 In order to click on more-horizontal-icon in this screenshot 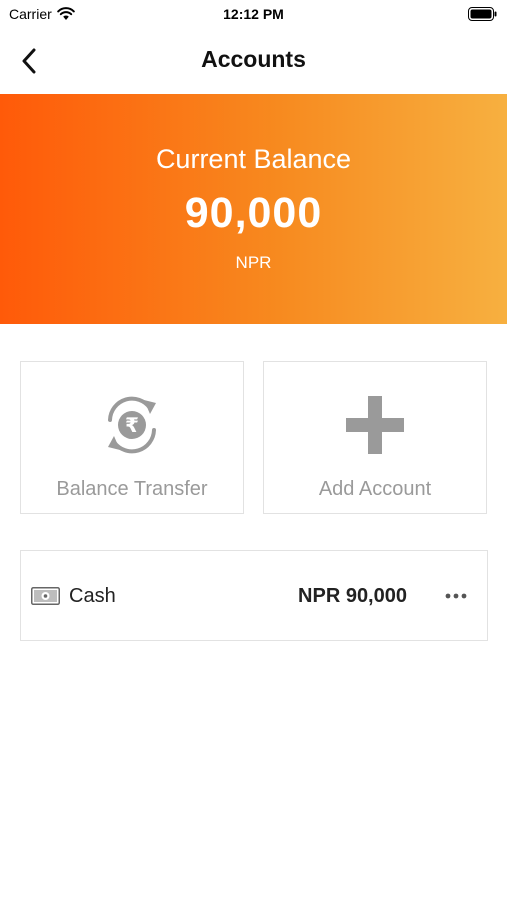, I will do `click(456, 596)`.